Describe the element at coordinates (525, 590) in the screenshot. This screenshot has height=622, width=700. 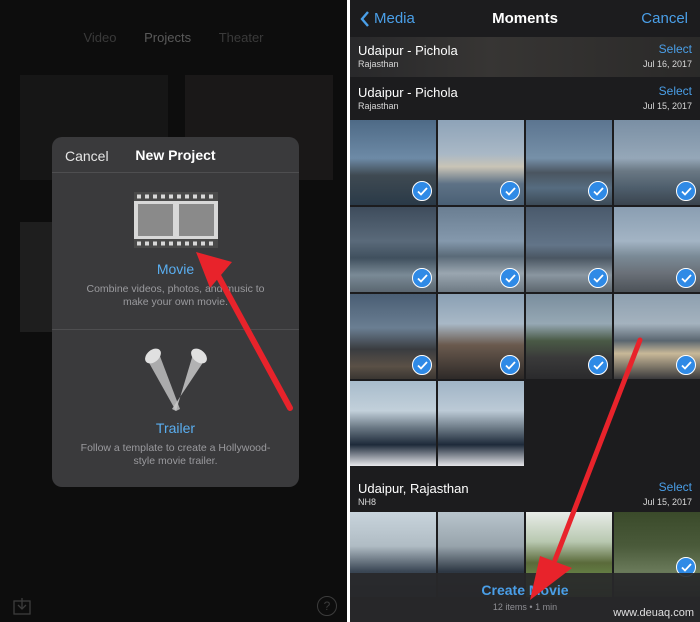
I see `create-movie-button: Create Movie` at that location.